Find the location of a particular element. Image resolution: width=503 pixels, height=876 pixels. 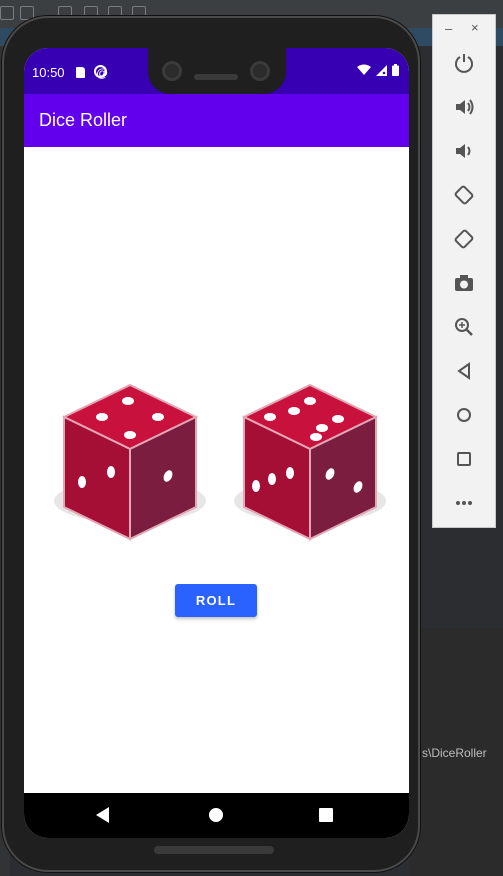

app-bar: Dice Roller is located at coordinates (216, 120).